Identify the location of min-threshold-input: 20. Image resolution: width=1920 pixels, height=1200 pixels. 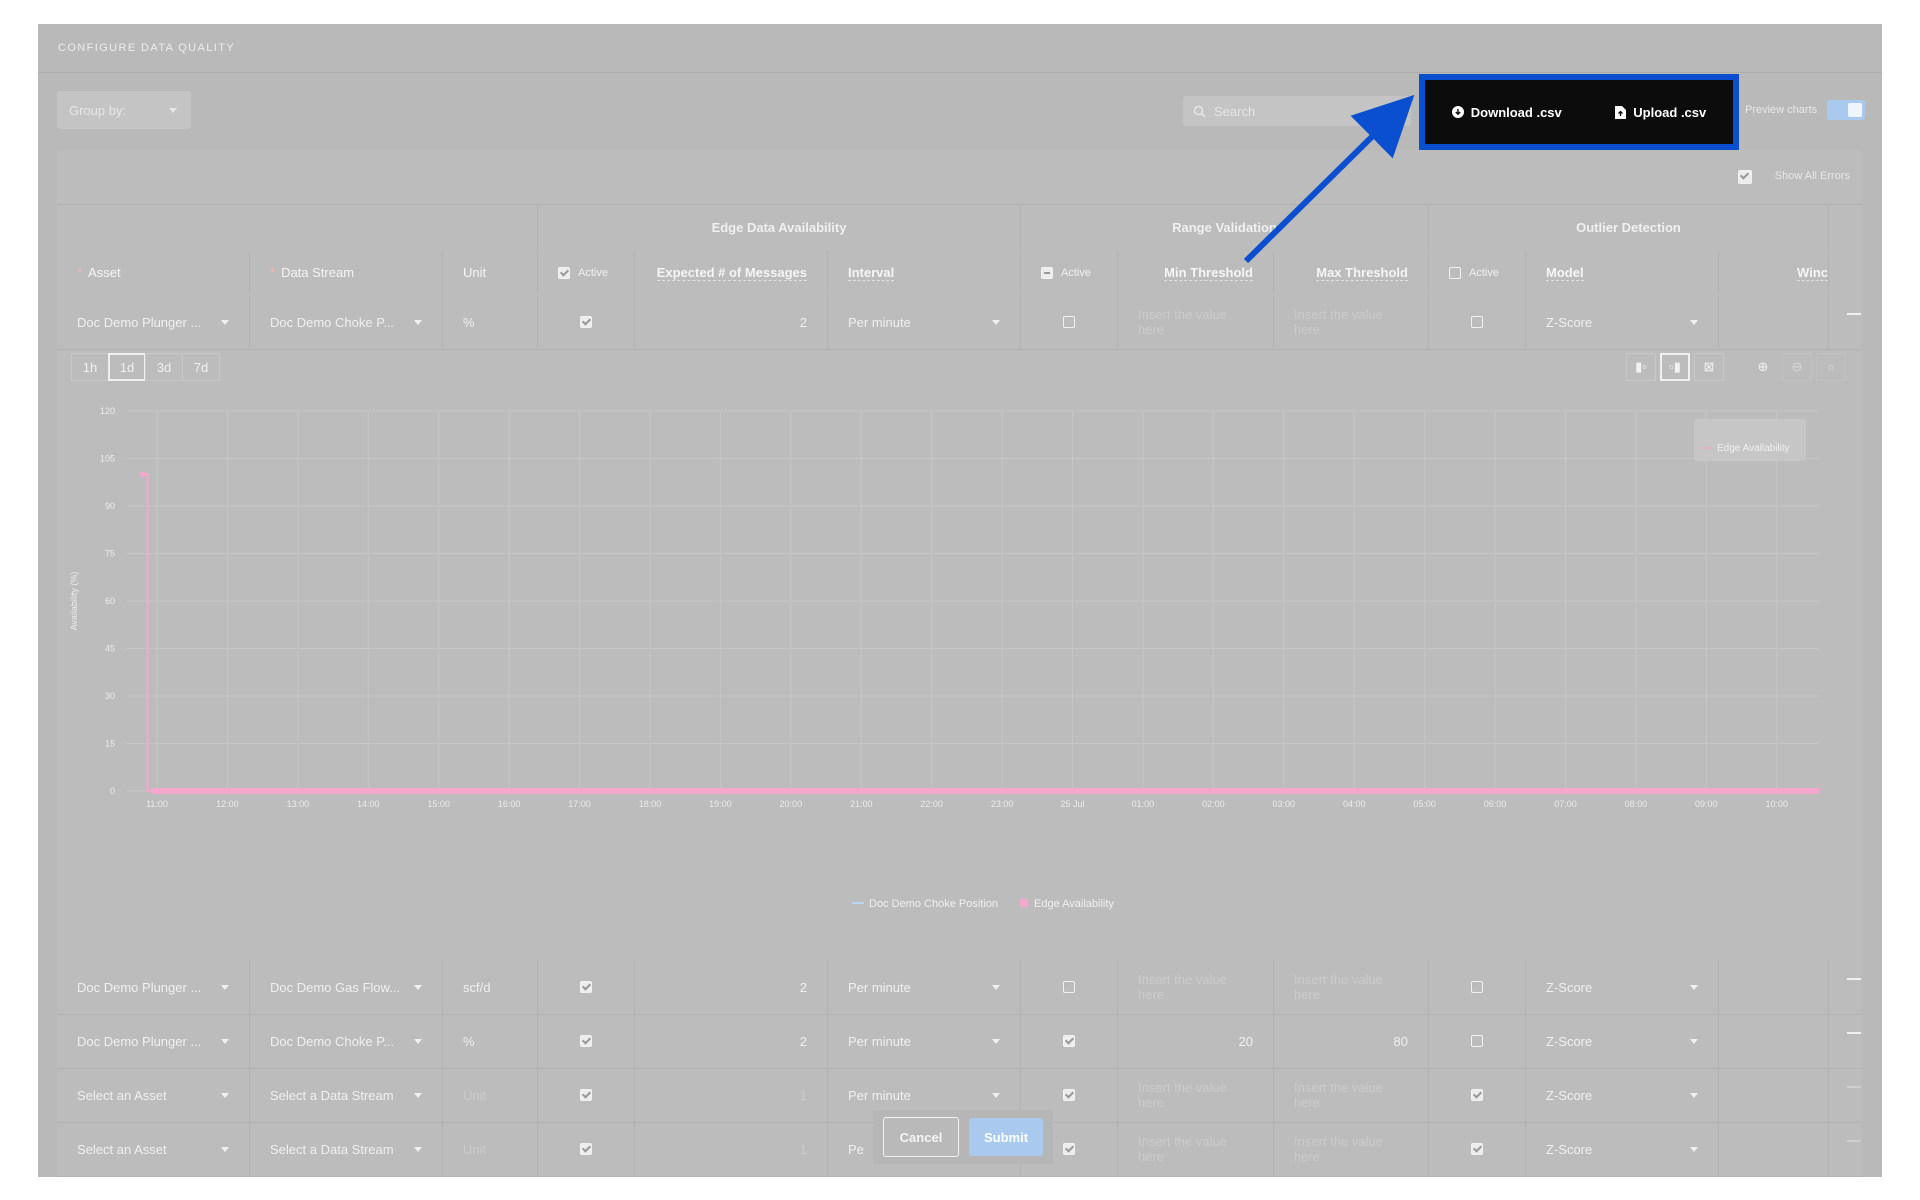
(1196, 1041).